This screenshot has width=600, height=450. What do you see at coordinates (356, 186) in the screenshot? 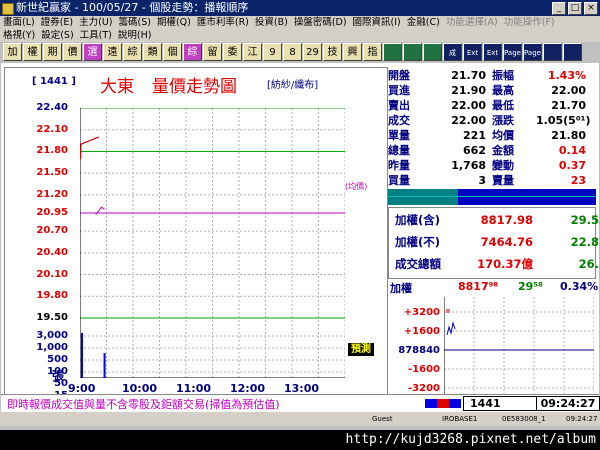
I see `avg-price-note: (均價)` at bounding box center [356, 186].